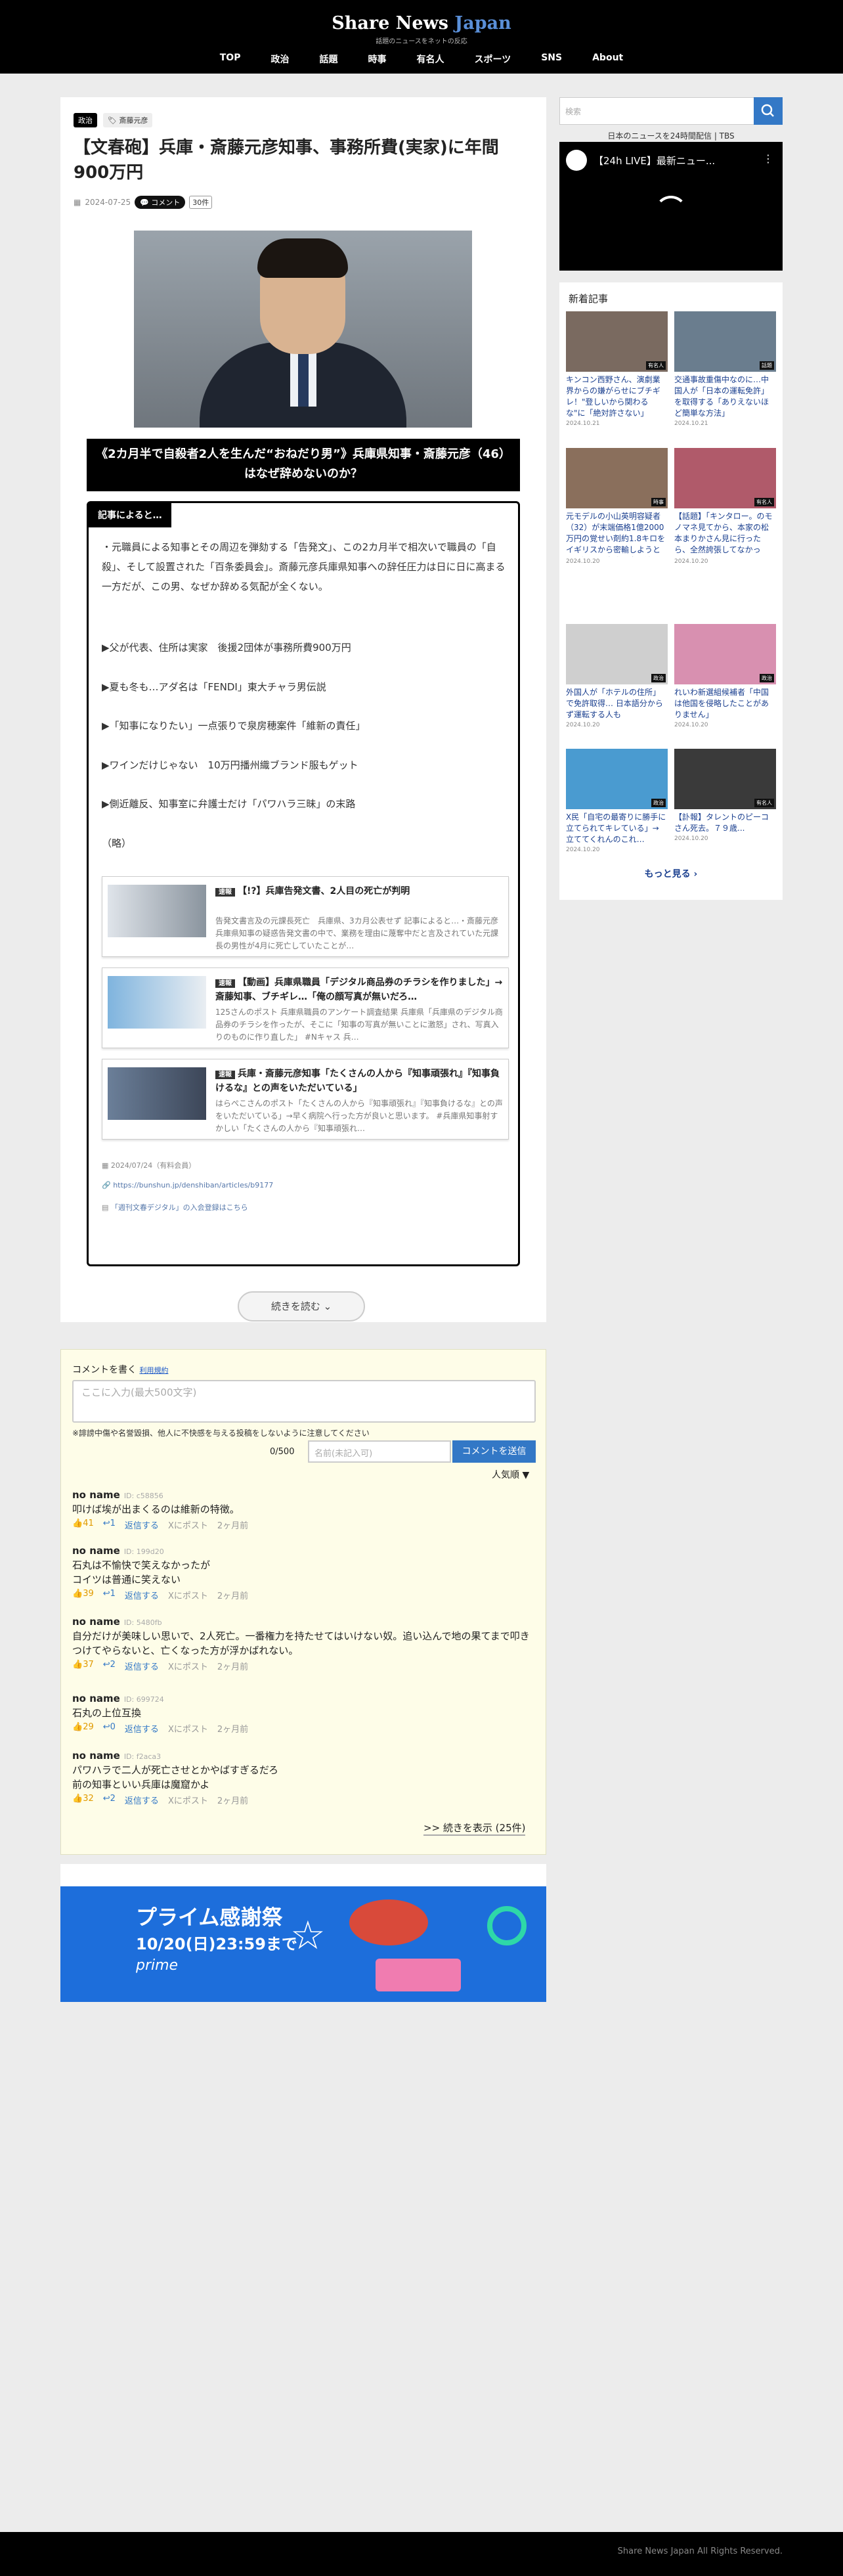 This screenshot has width=843, height=2576. Describe the element at coordinates (430, 59) in the screenshot. I see `nav-celebrity: 有名人` at that location.